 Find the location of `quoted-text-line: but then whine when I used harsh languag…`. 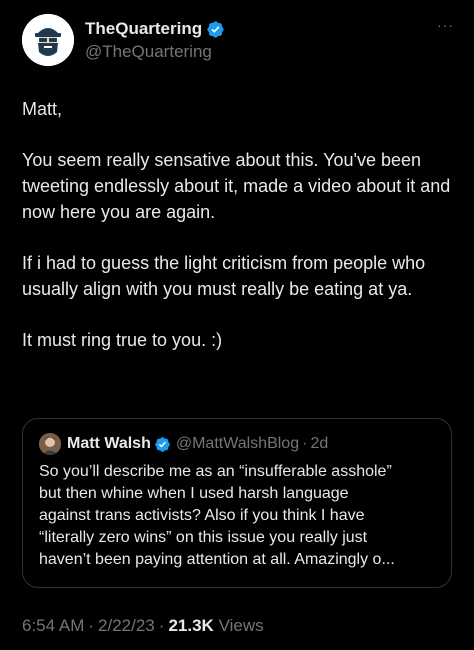

quoted-text-line: but then whine when I used harsh languag… is located at coordinates (194, 493).